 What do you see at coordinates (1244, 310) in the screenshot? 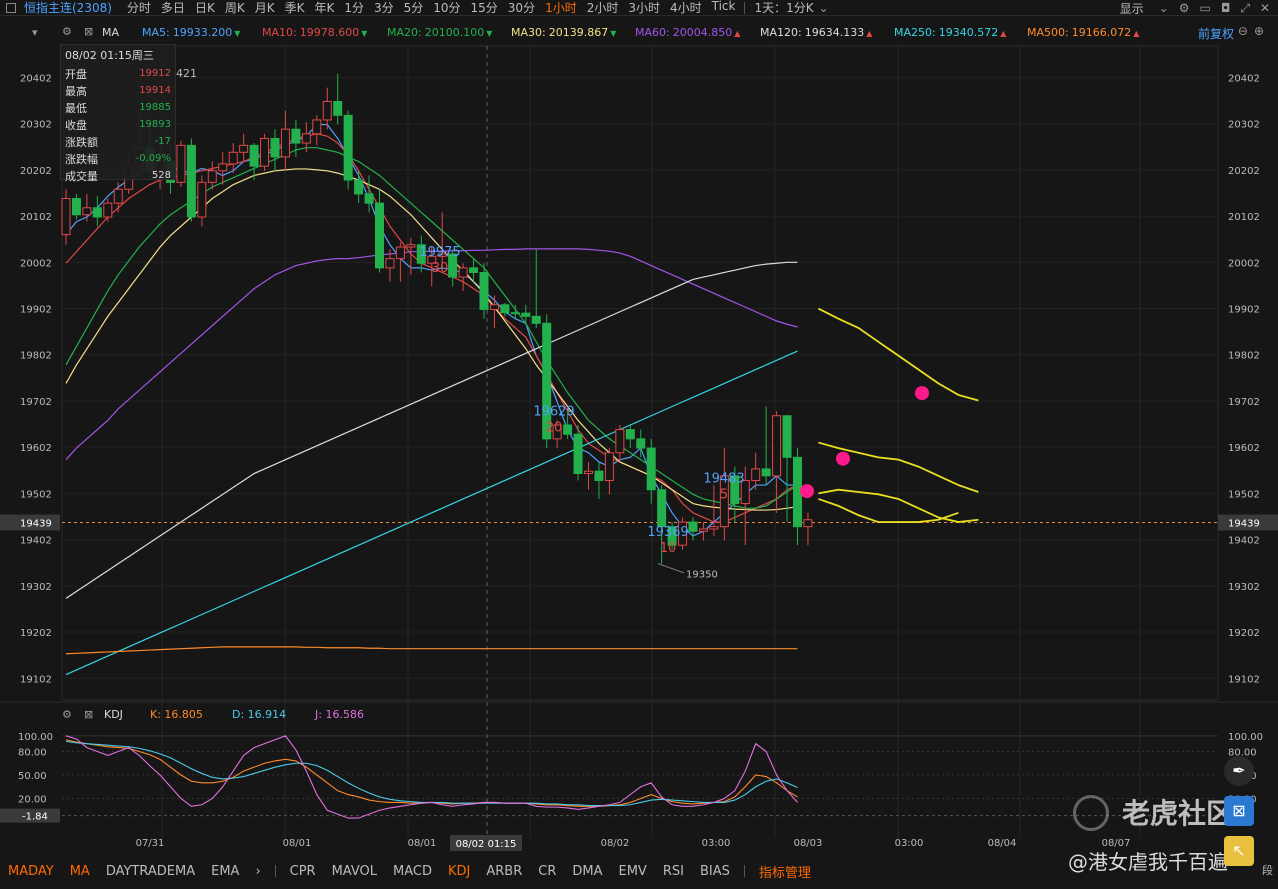
I see `y-tick-label-right: 19902` at bounding box center [1244, 310].